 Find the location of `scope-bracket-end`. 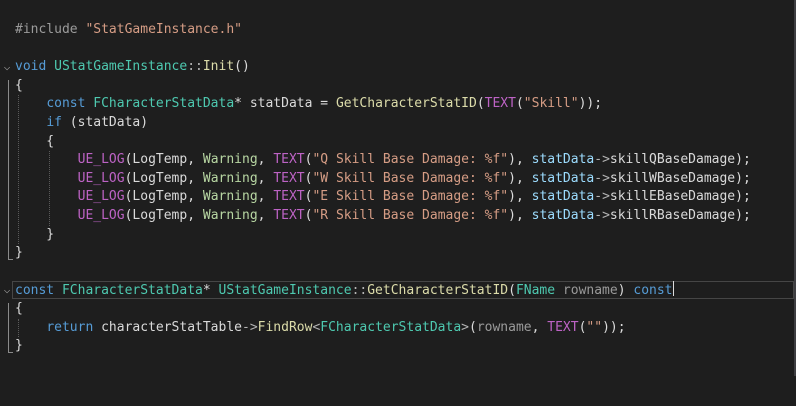

scope-bracket-end is located at coordinates (10, 352).